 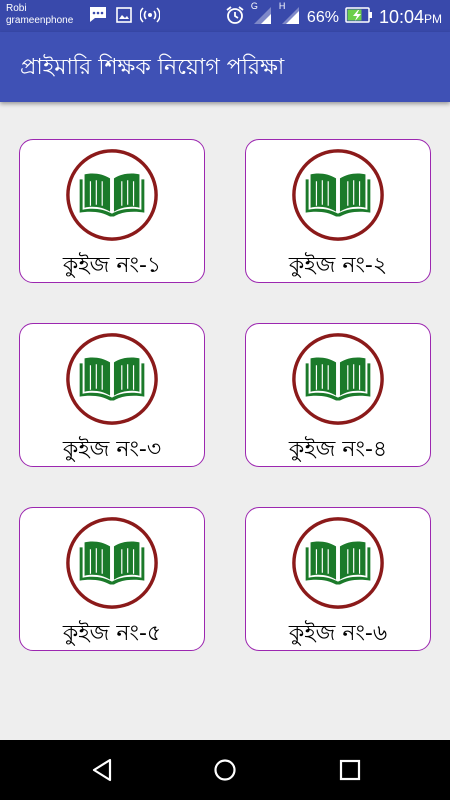 I want to click on quiz-card-2: কুইজ নং-২, so click(x=338, y=211).